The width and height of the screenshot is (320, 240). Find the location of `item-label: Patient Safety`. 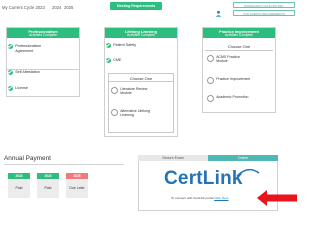

item-label: Patient Safety is located at coordinates (125, 45).